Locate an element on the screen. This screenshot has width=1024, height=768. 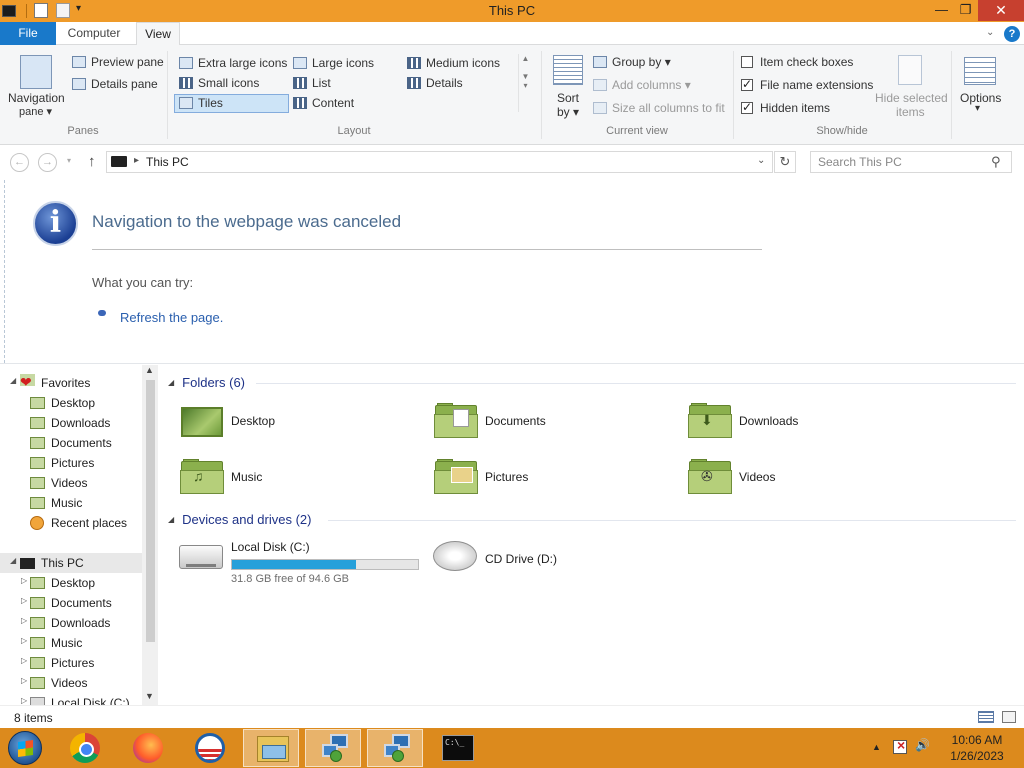
drive-local-disk-c: Local Disk (C:) 31.8 GB free of 94.6 GB is located at coordinates (301, 561).